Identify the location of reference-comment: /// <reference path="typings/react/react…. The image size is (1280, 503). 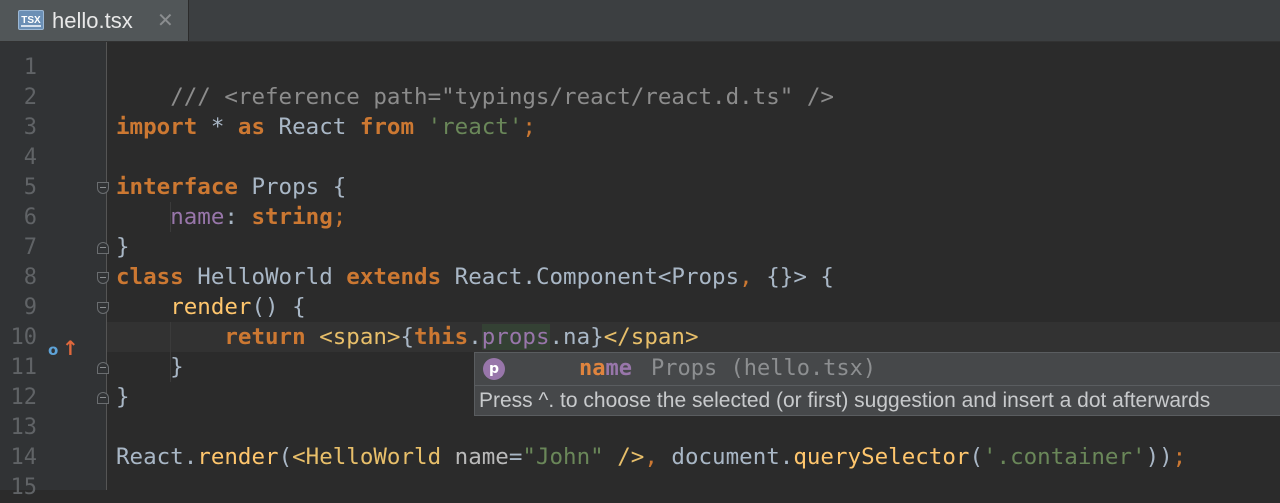
(502, 97).